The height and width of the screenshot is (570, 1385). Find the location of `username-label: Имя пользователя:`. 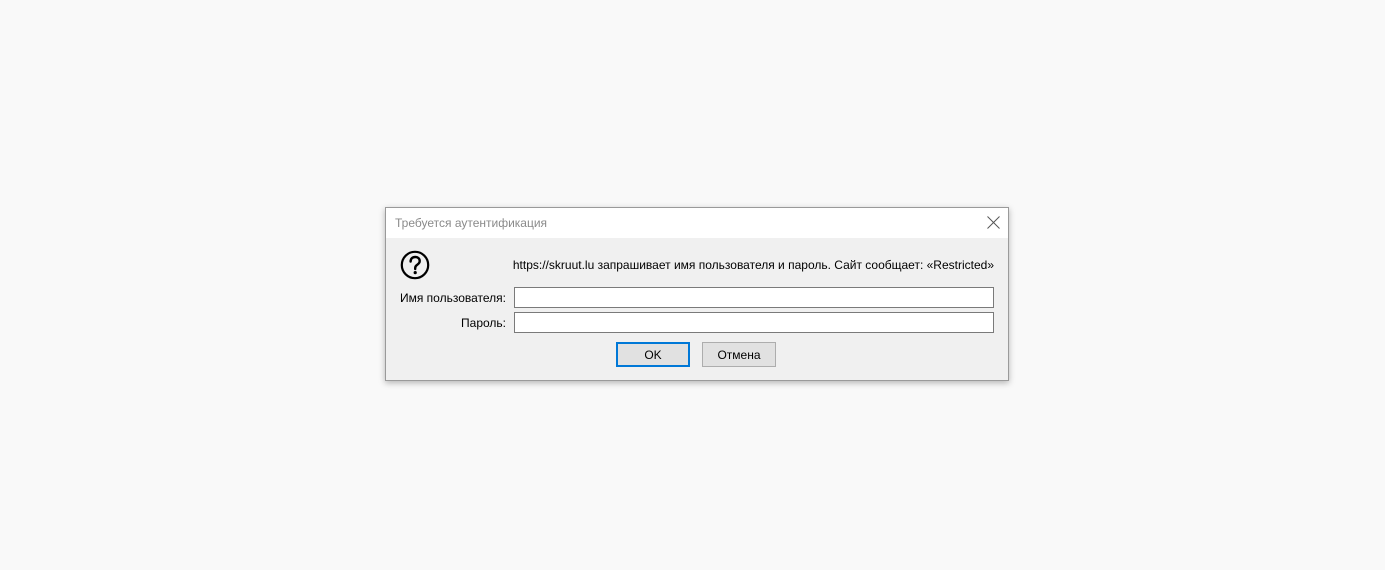

username-label: Имя пользователя: is located at coordinates (452, 298).